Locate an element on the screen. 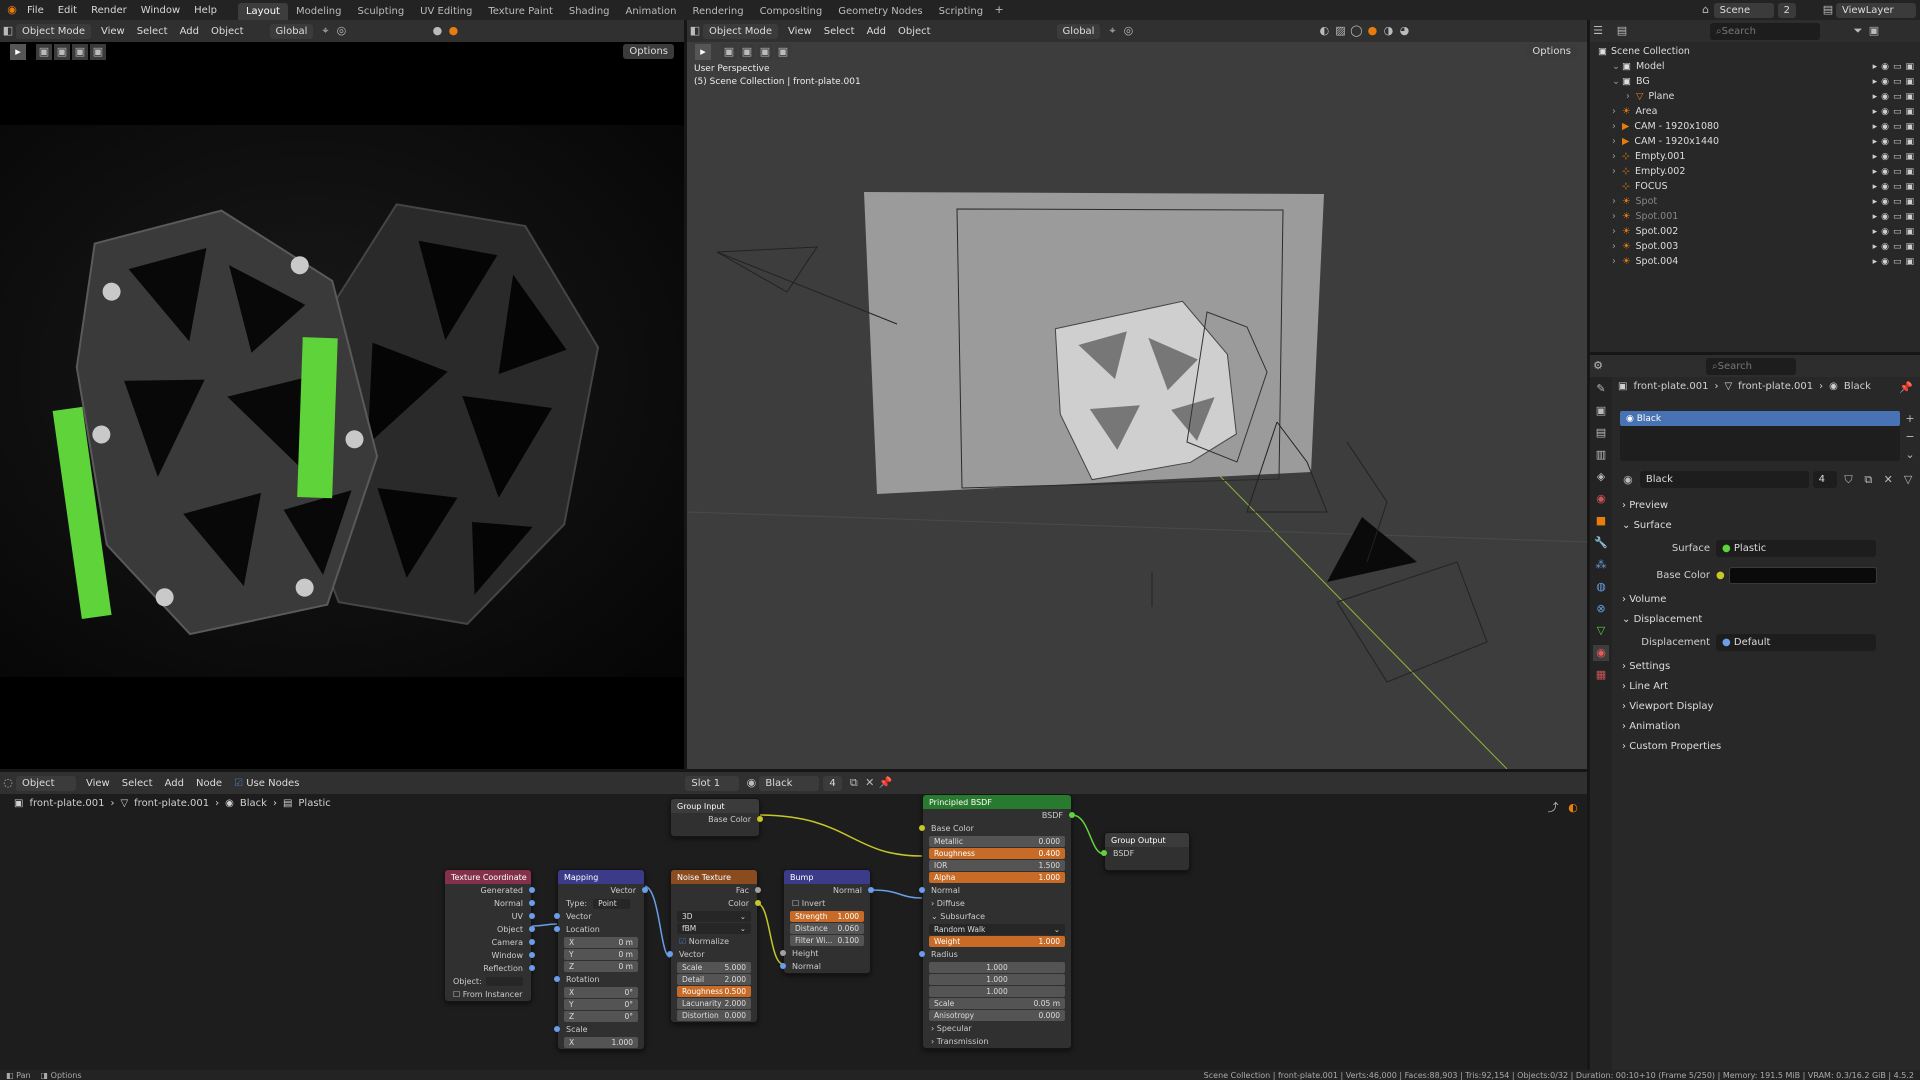 This screenshot has width=1920, height=1080. add-workspace-icon: + is located at coordinates (999, 10).